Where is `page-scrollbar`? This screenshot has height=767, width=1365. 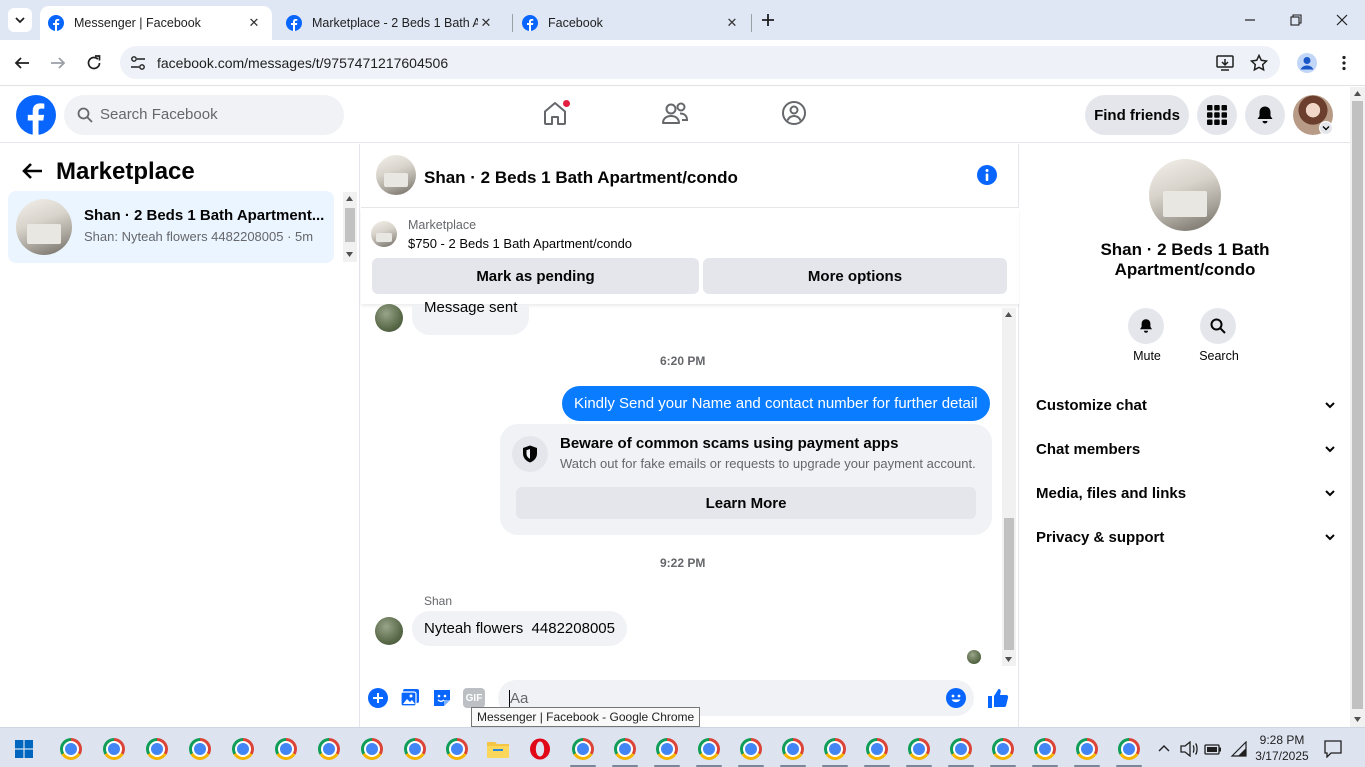
page-scrollbar is located at coordinates (1357, 407).